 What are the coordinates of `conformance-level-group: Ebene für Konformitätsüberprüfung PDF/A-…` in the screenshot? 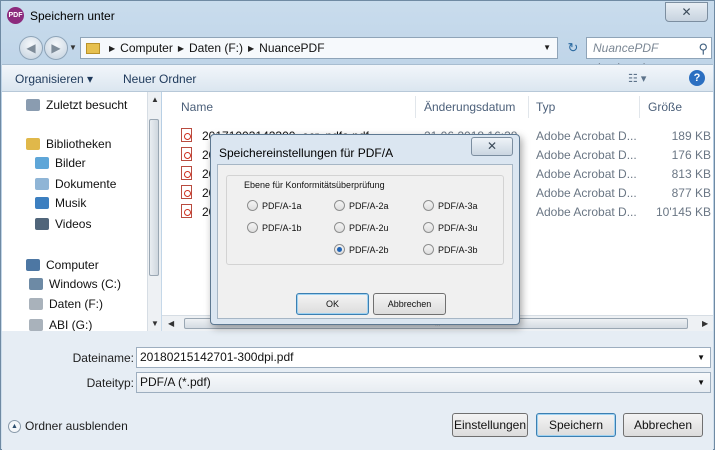 It's located at (365, 220).